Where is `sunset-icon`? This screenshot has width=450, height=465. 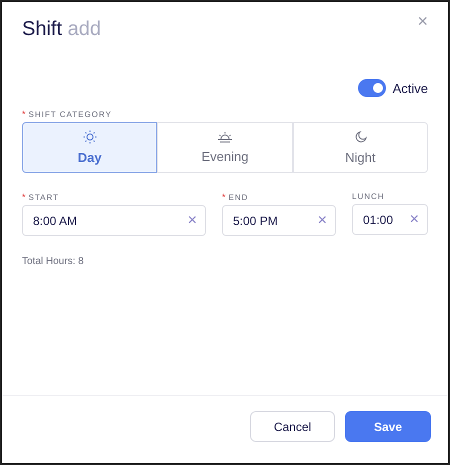 sunset-icon is located at coordinates (224, 137).